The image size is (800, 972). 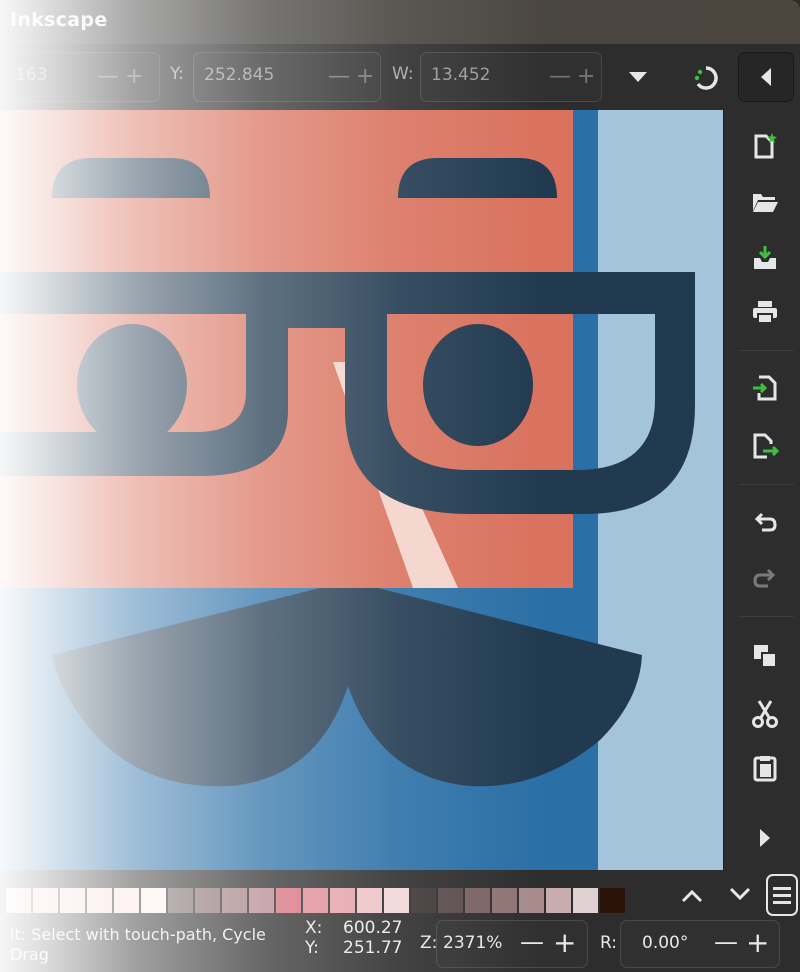 I want to click on w-decrement-button: —, so click(x=560, y=77).